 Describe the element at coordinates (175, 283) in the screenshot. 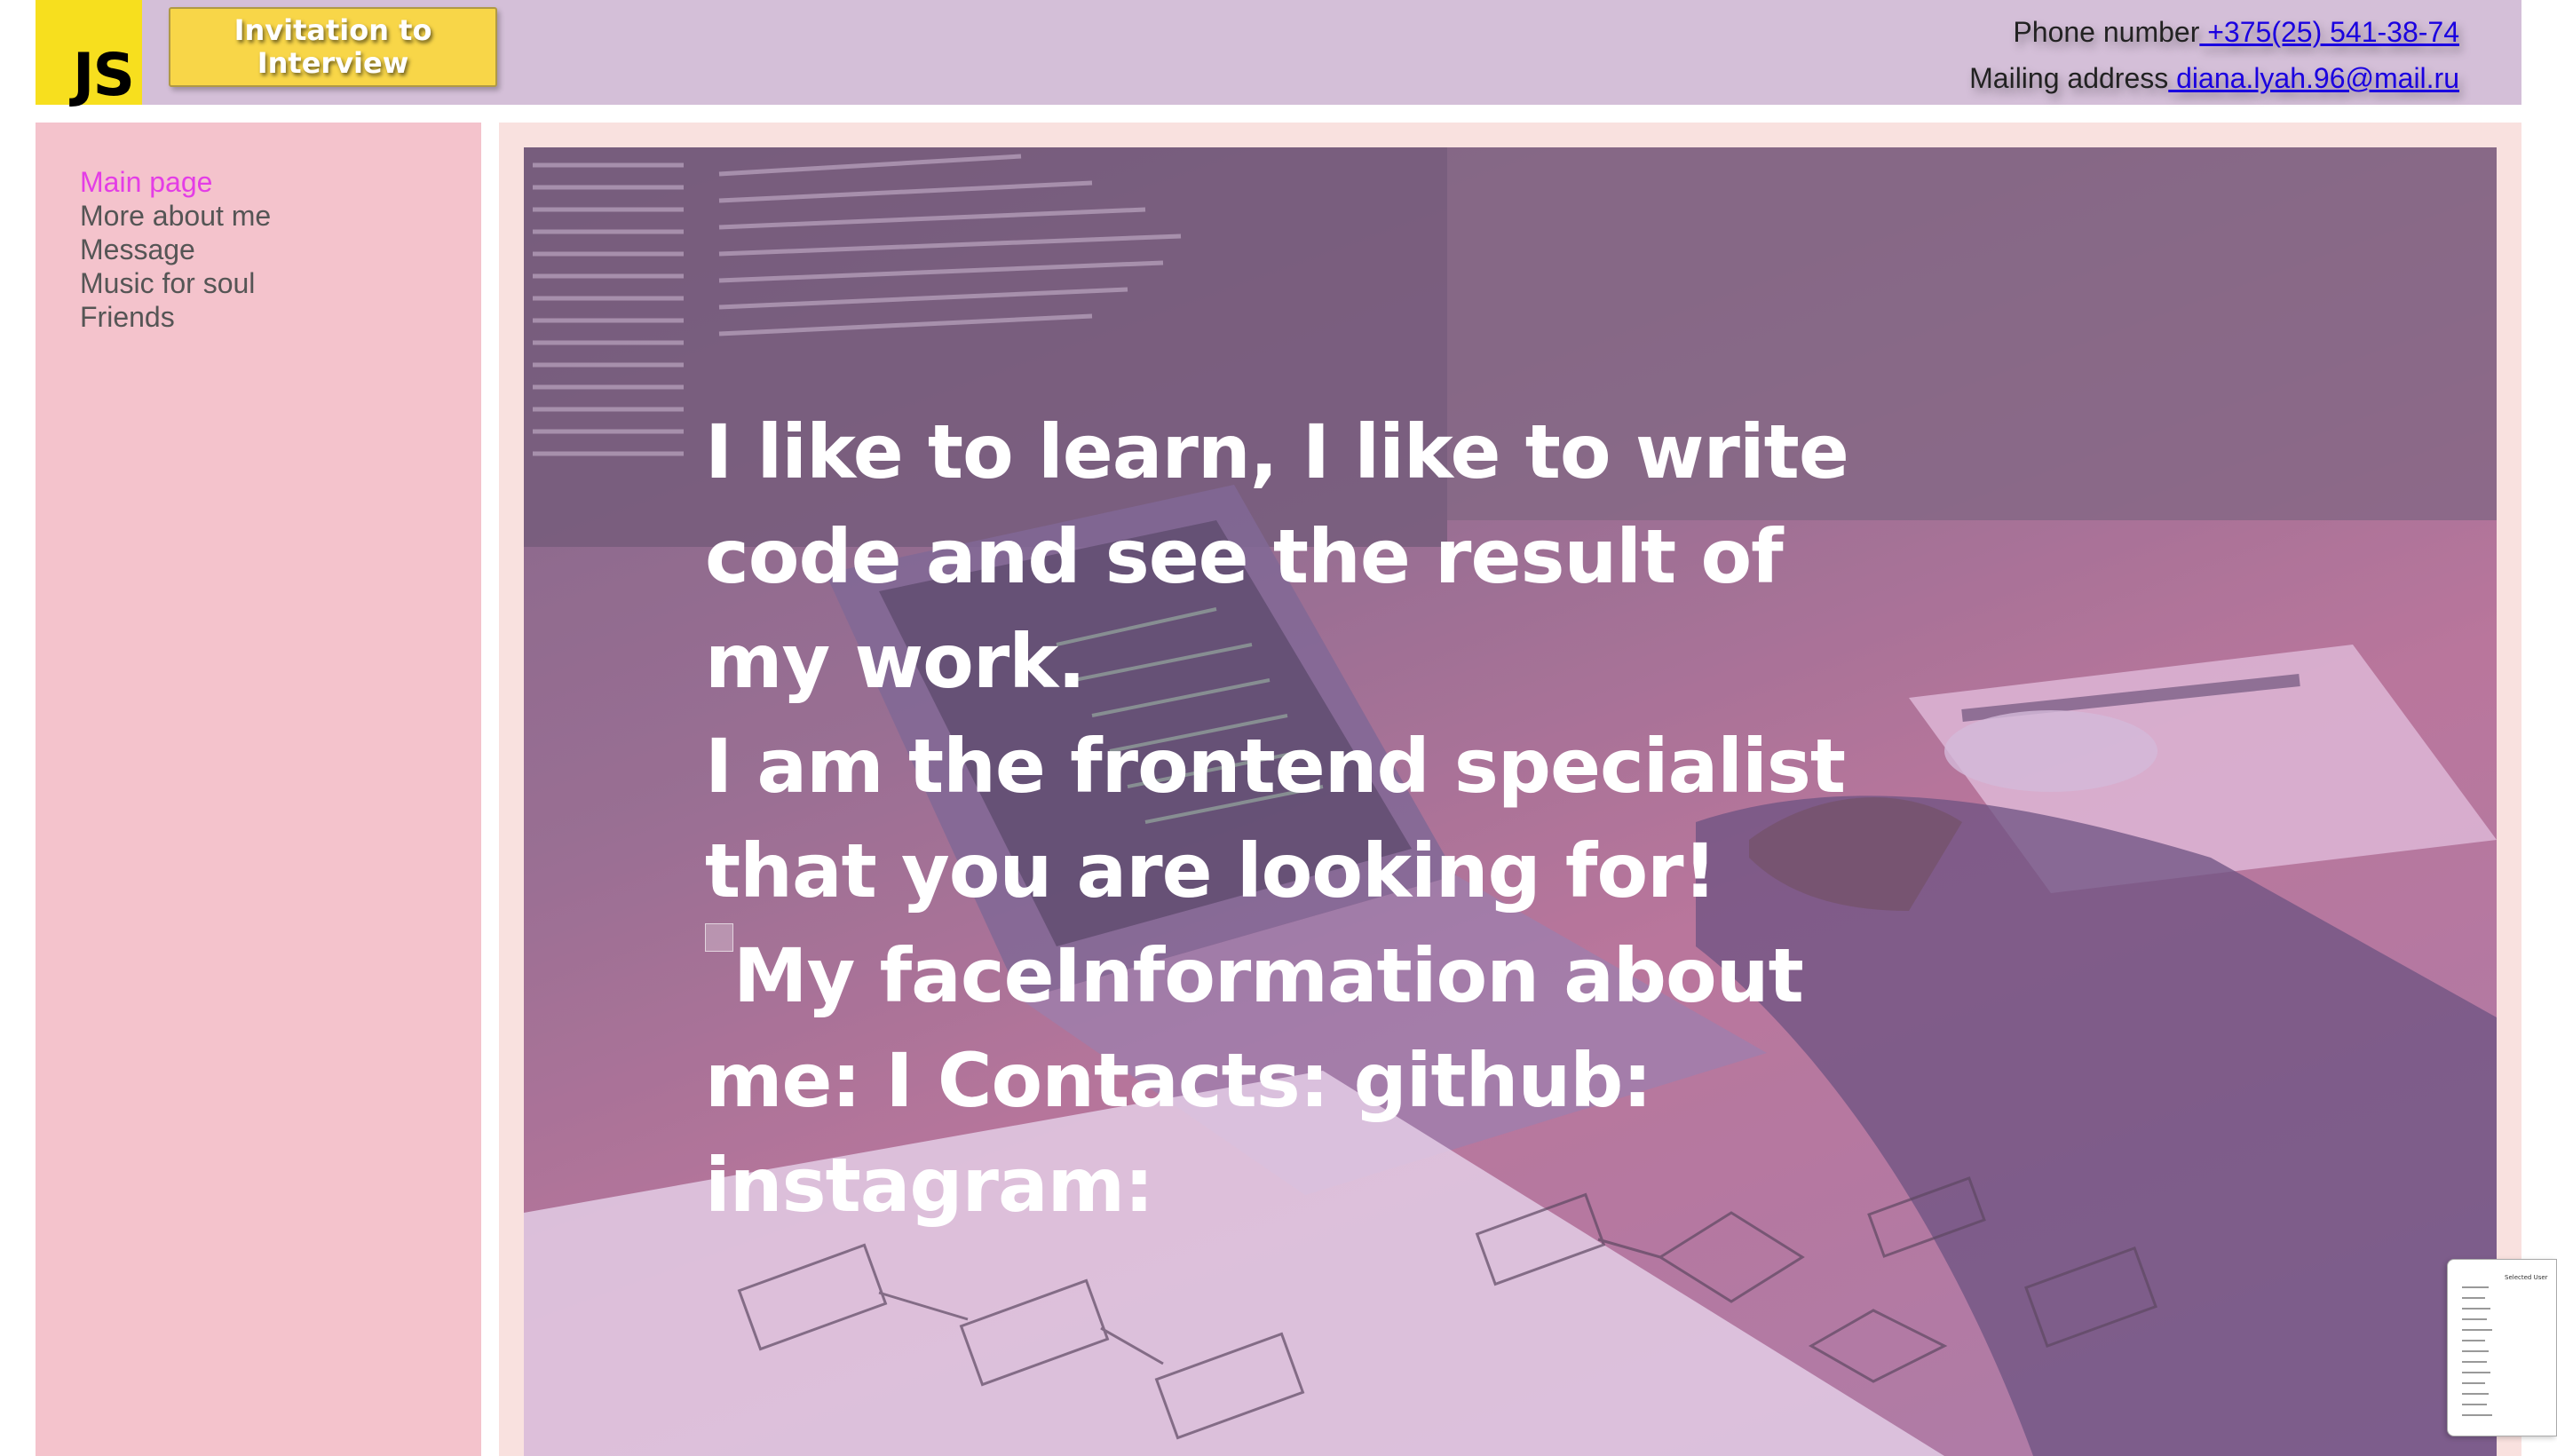

I see `nav-music-for-soul: Music for soul` at that location.